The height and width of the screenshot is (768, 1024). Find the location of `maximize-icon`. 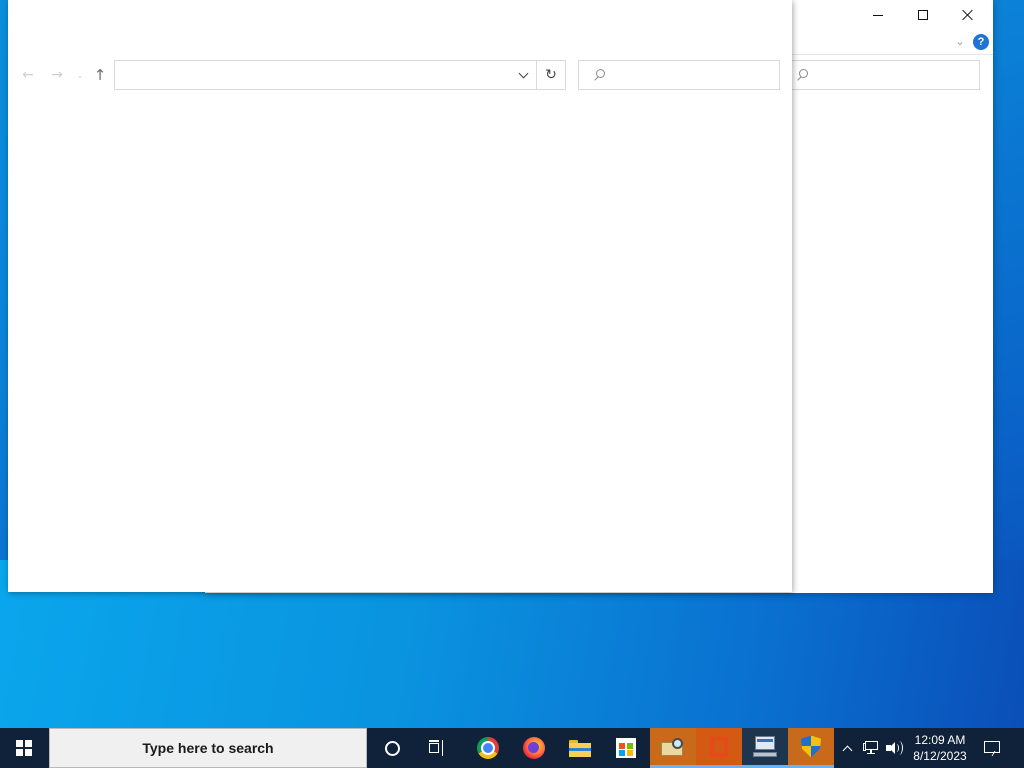

maximize-icon is located at coordinates (923, 15).